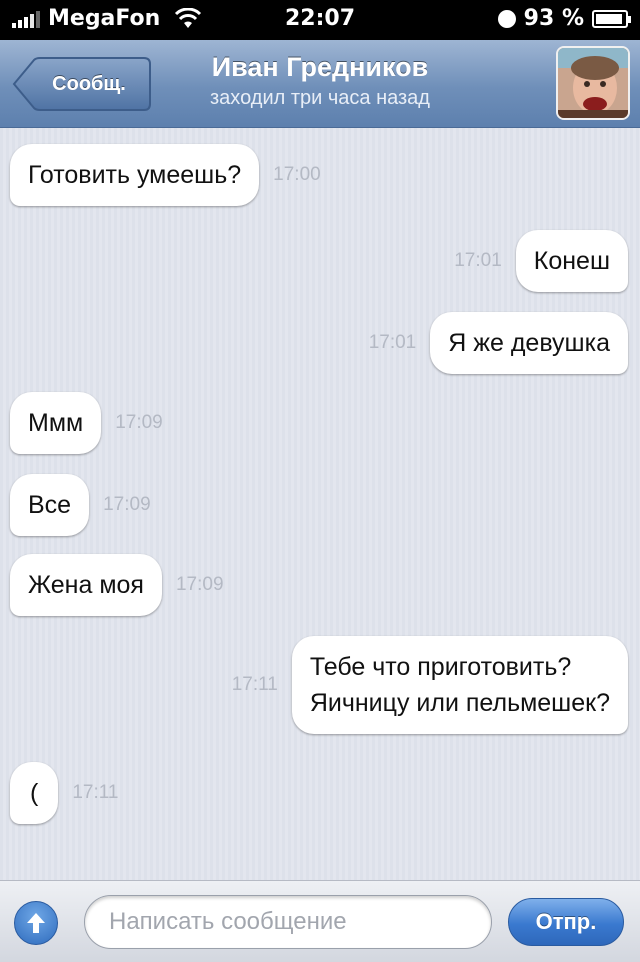  I want to click on back-button: Сообщ., so click(82, 84).